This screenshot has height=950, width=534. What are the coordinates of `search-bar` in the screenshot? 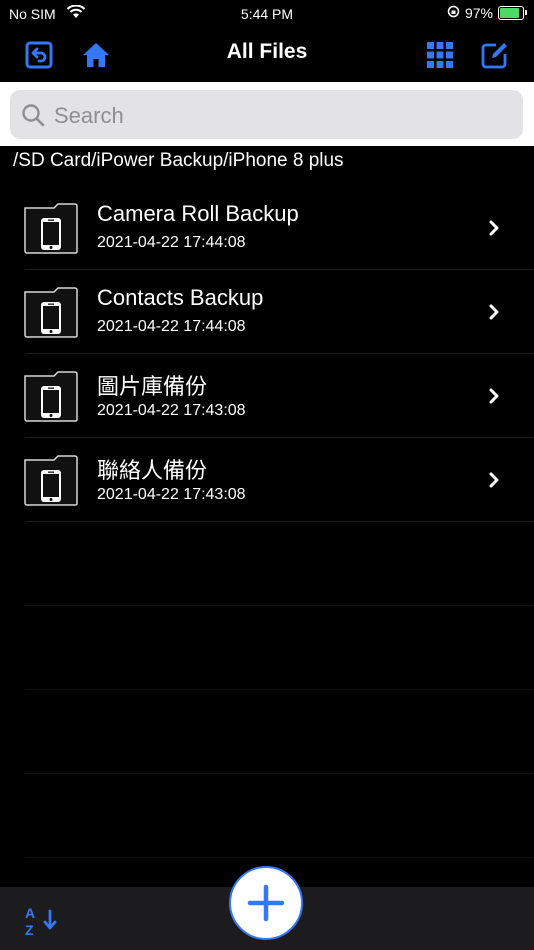 It's located at (267, 114).